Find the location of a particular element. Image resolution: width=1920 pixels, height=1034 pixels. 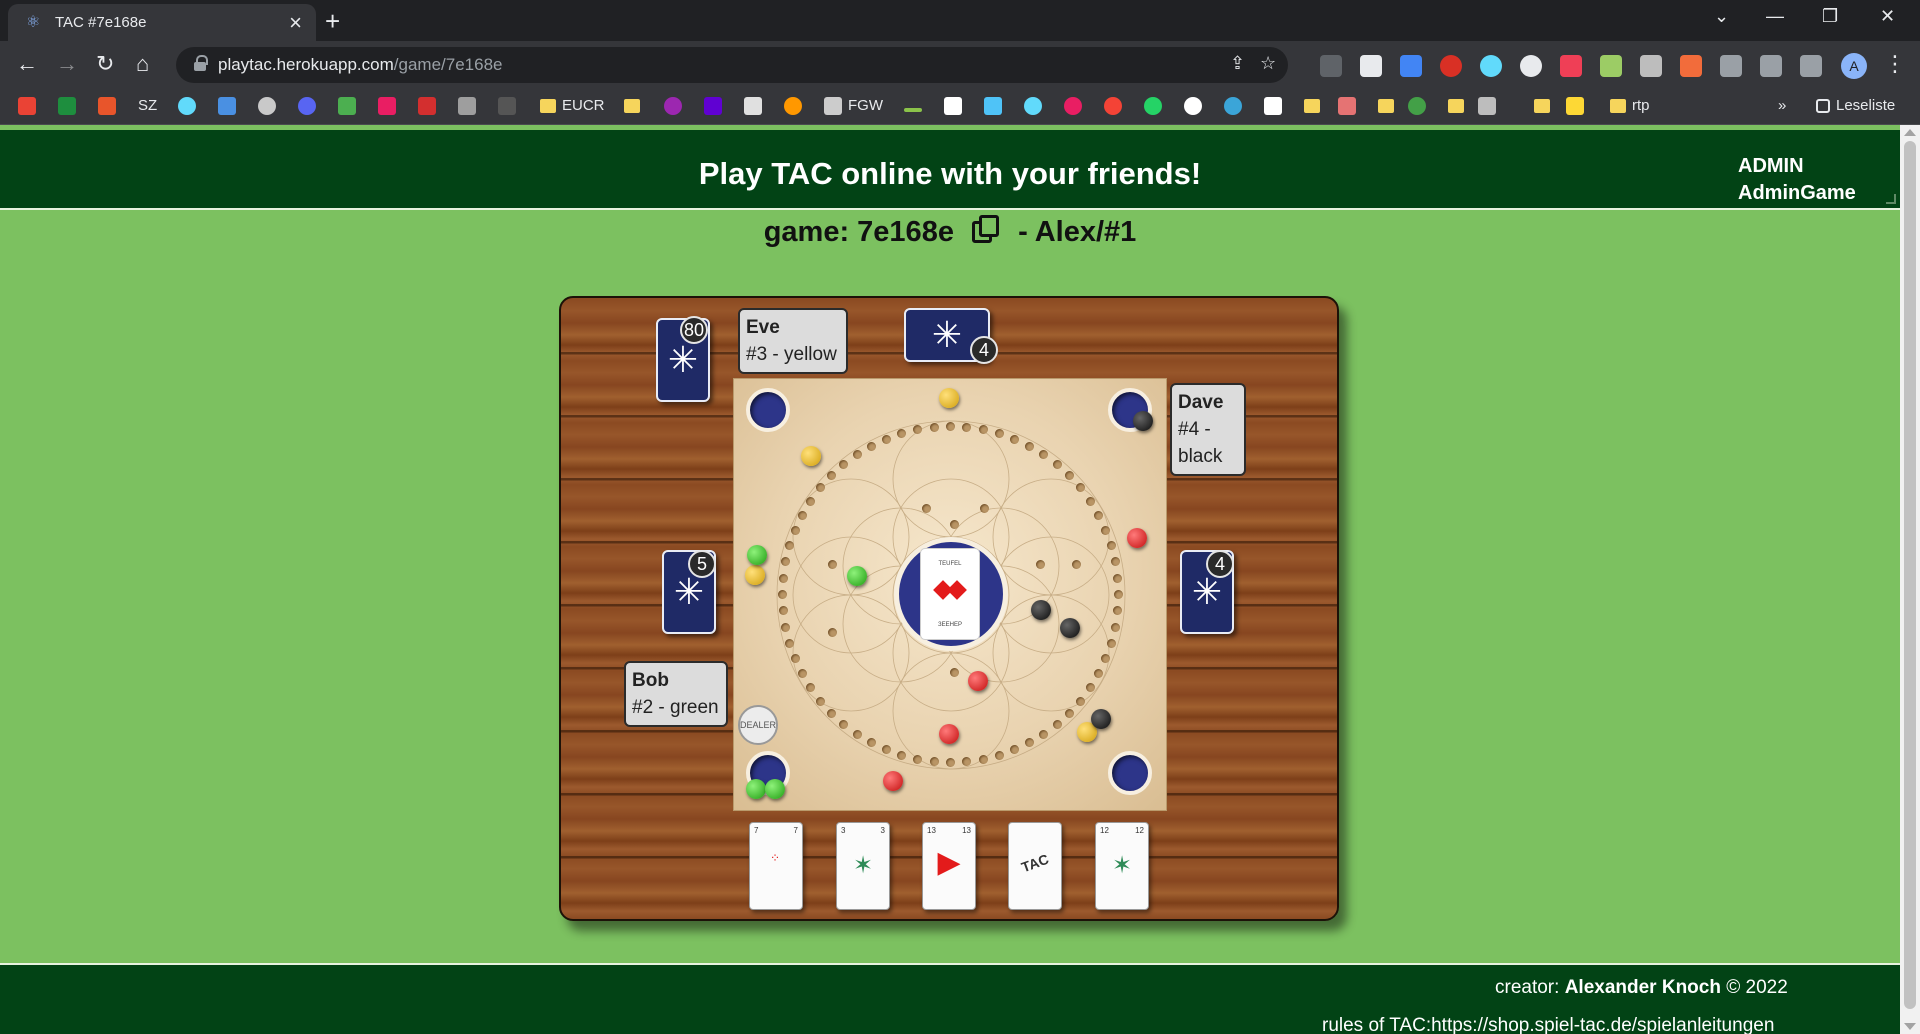

bookmark-cloud is located at coordinates (1076, 107).